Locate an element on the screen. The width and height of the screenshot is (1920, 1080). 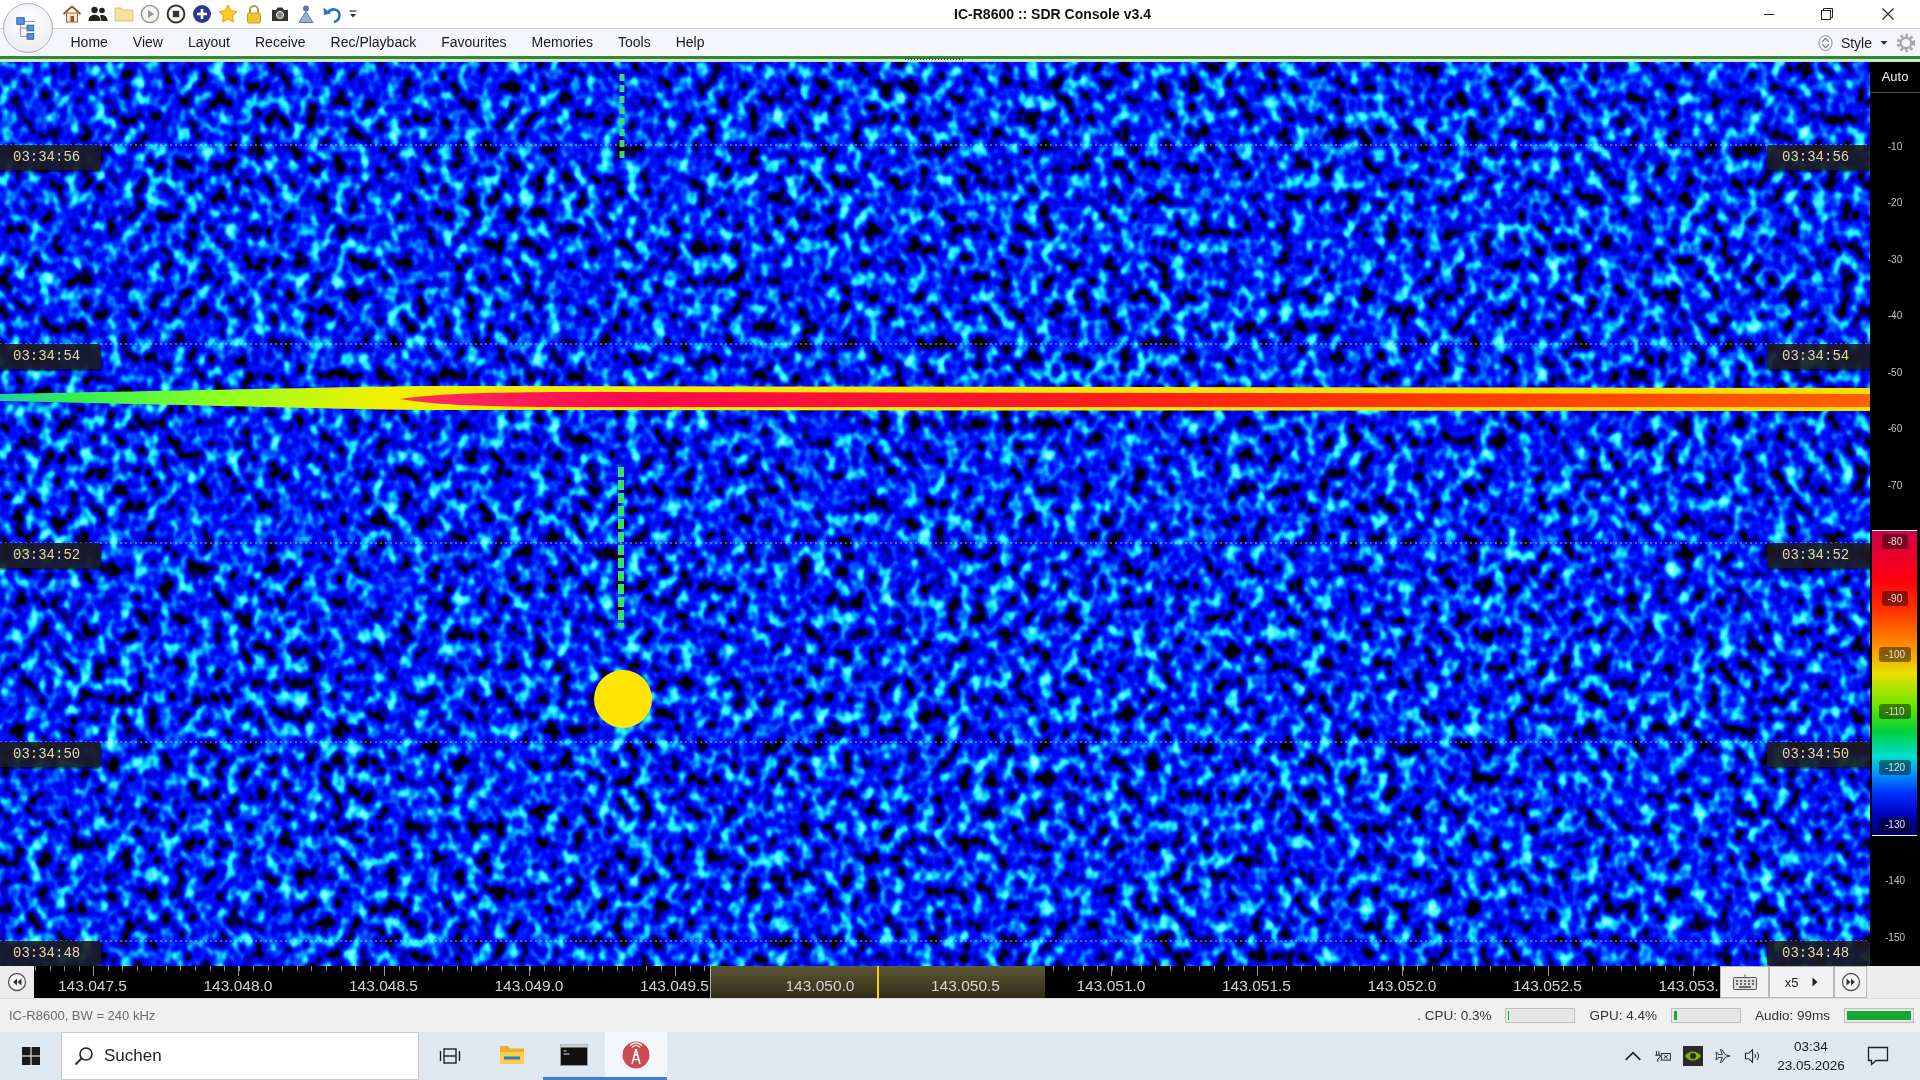
frequency-label: 143.051.5 is located at coordinates (1256, 985).